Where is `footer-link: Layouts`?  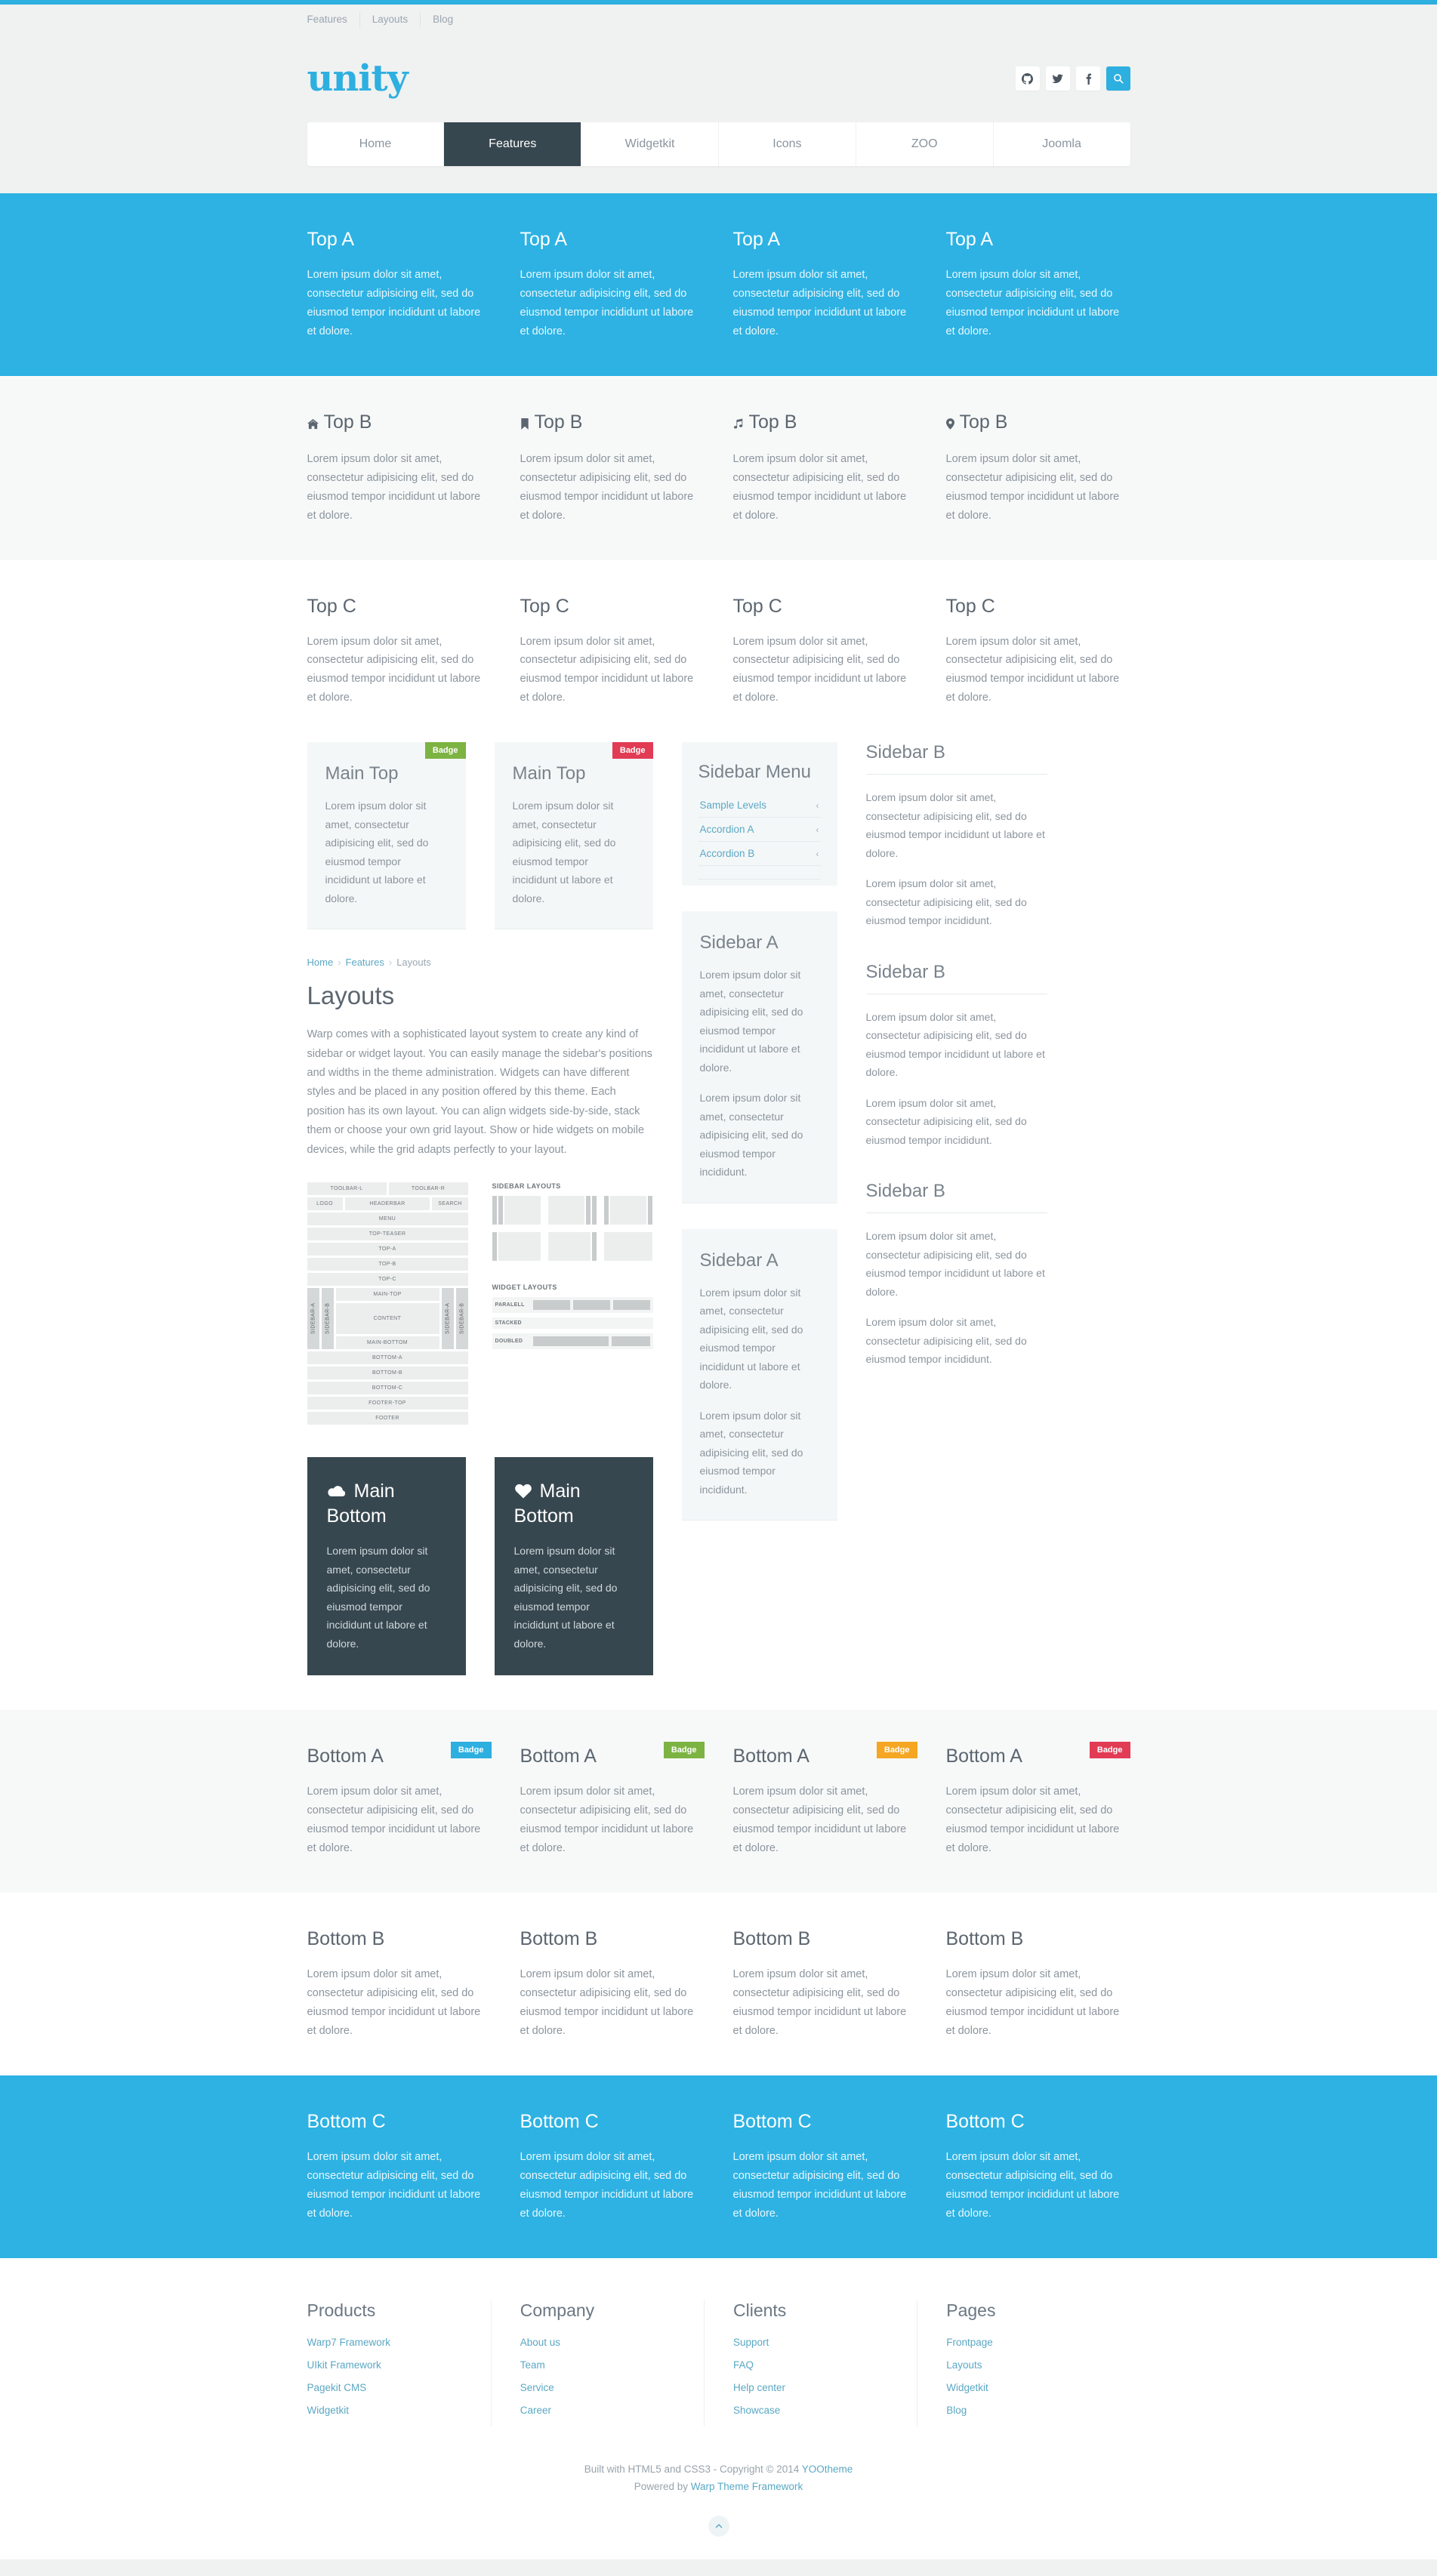 footer-link: Layouts is located at coordinates (964, 2365).